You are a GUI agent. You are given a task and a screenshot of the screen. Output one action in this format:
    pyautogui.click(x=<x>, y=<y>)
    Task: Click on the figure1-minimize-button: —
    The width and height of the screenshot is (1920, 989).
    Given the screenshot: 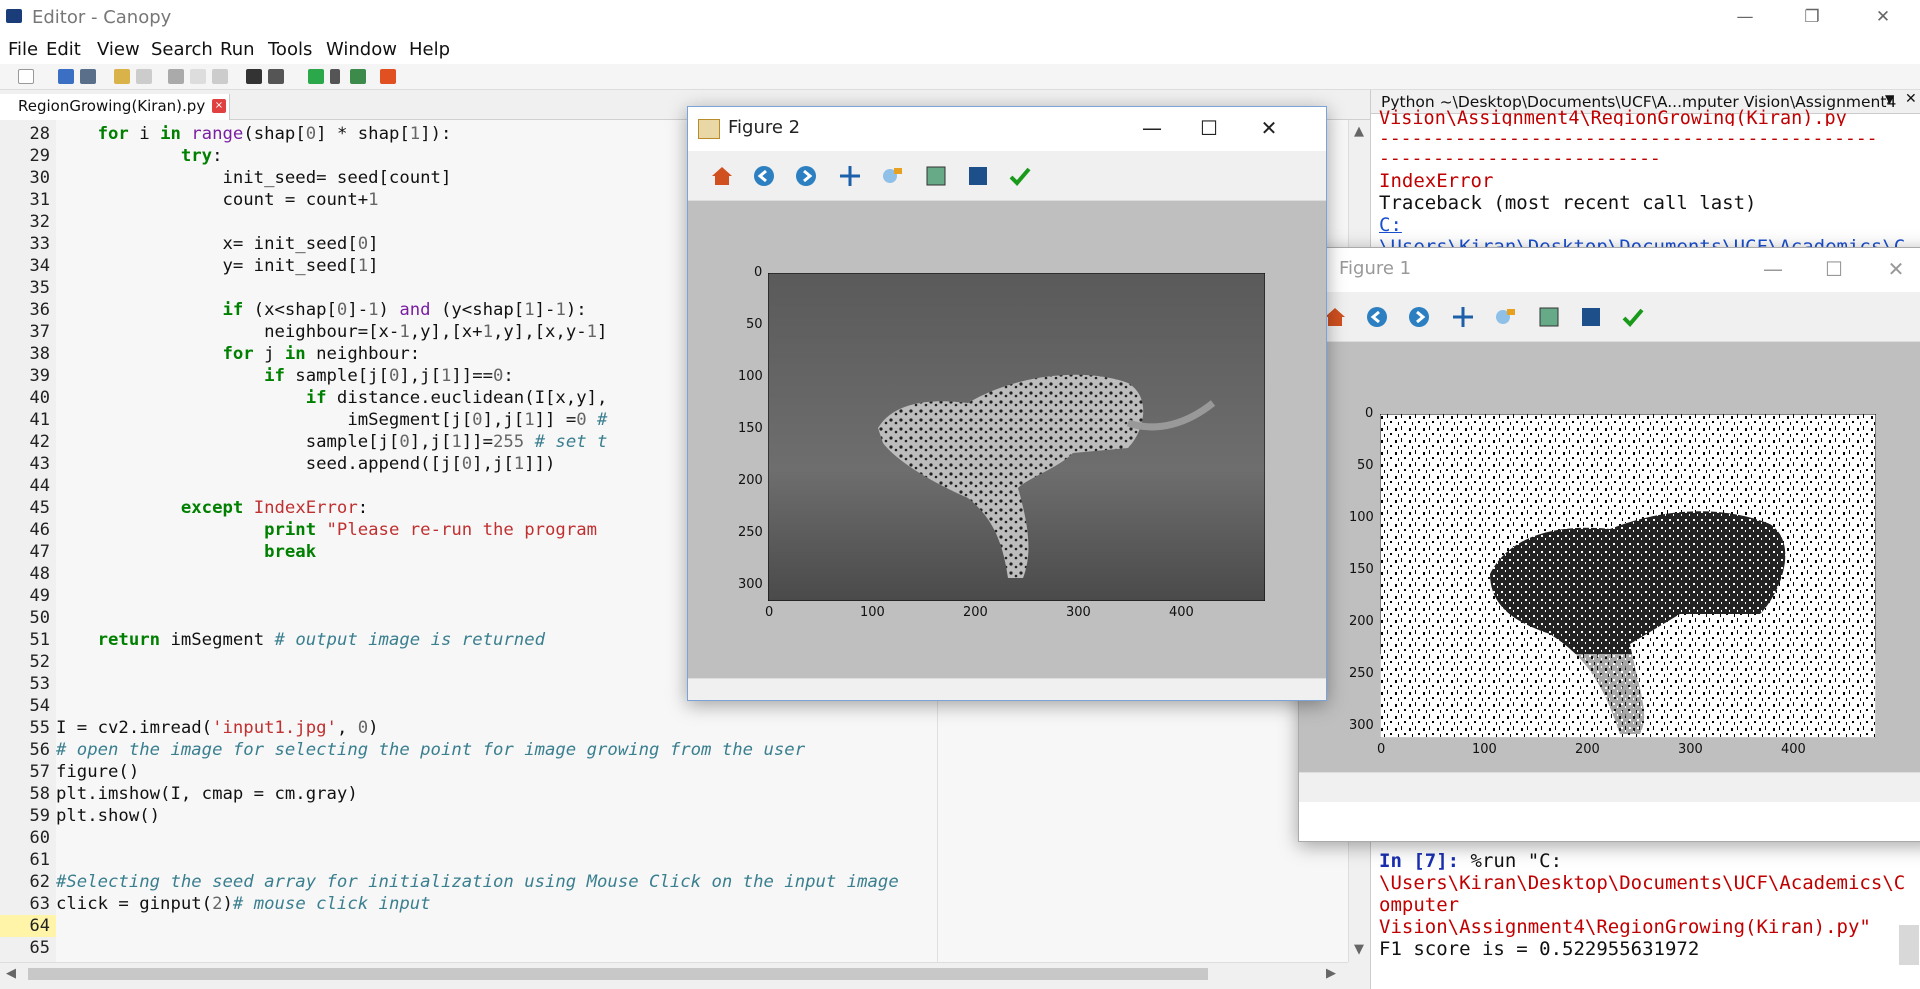 What is the action you would take?
    pyautogui.click(x=1773, y=269)
    